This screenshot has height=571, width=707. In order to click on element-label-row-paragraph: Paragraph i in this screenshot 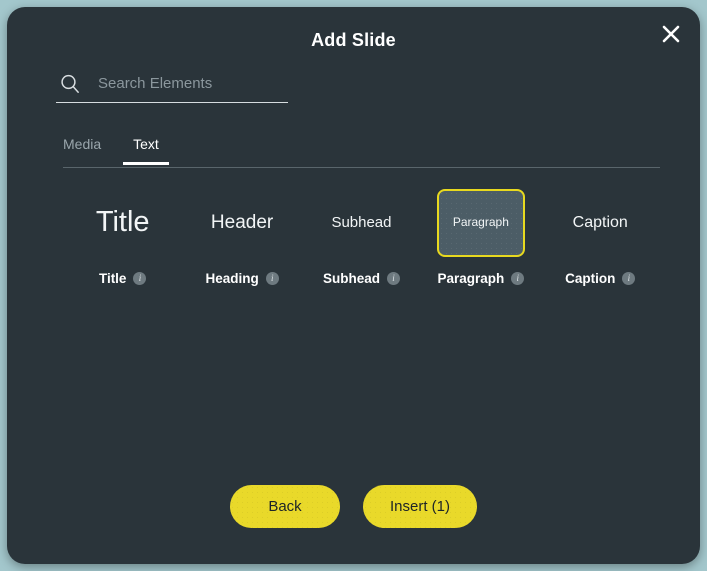, I will do `click(481, 278)`.